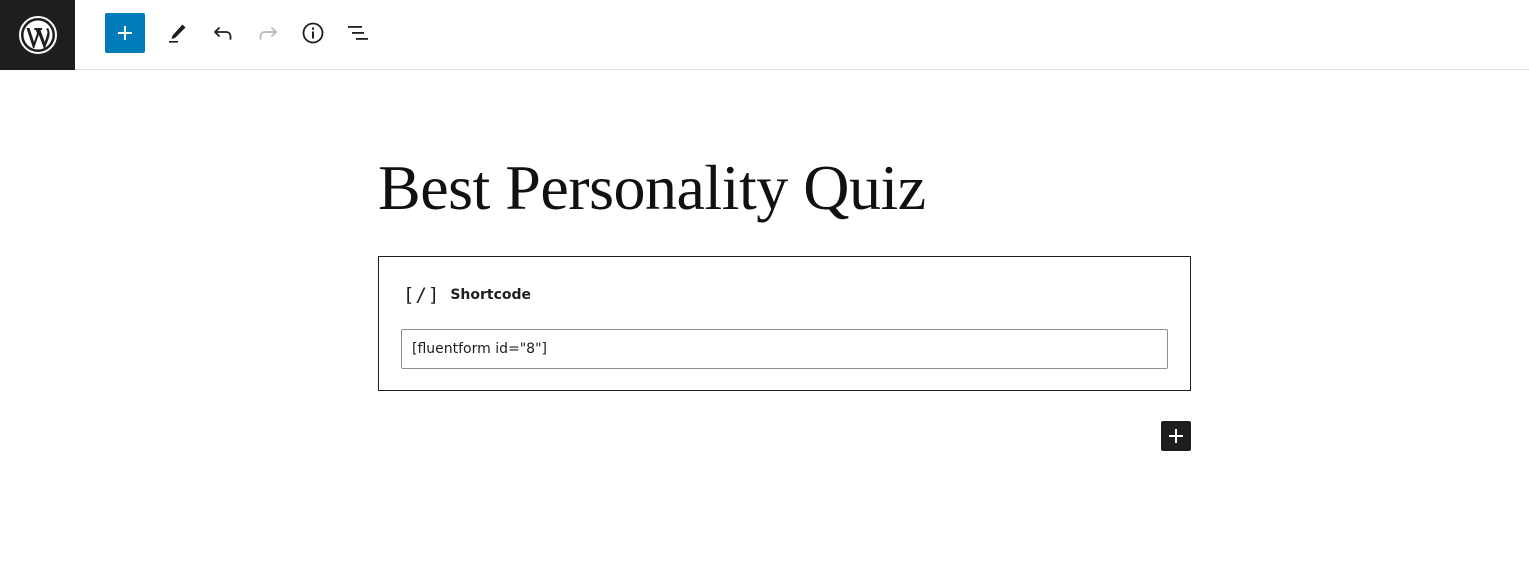 The image size is (1529, 575). I want to click on shortcode-icon: [/], so click(422, 295).